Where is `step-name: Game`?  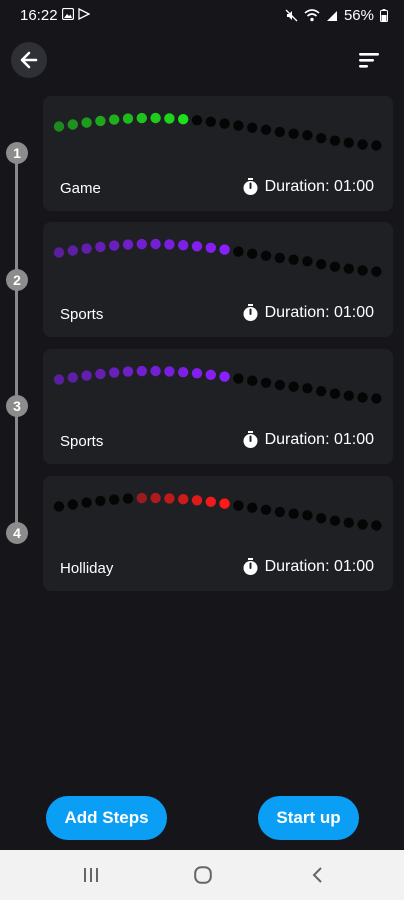 step-name: Game is located at coordinates (80, 188).